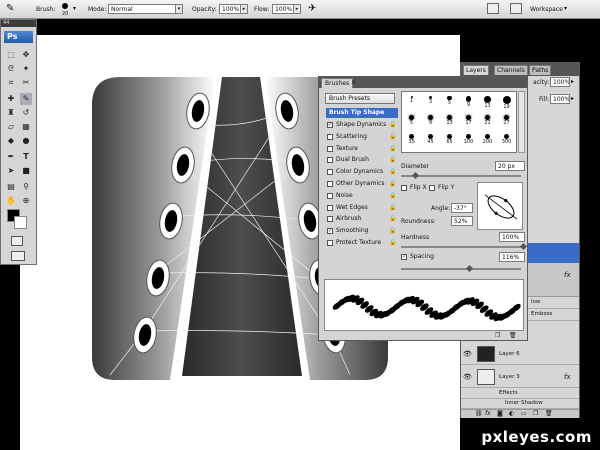 The image size is (600, 450). What do you see at coordinates (26, 171) in the screenshot?
I see `shape-tool-icon: ■` at bounding box center [26, 171].